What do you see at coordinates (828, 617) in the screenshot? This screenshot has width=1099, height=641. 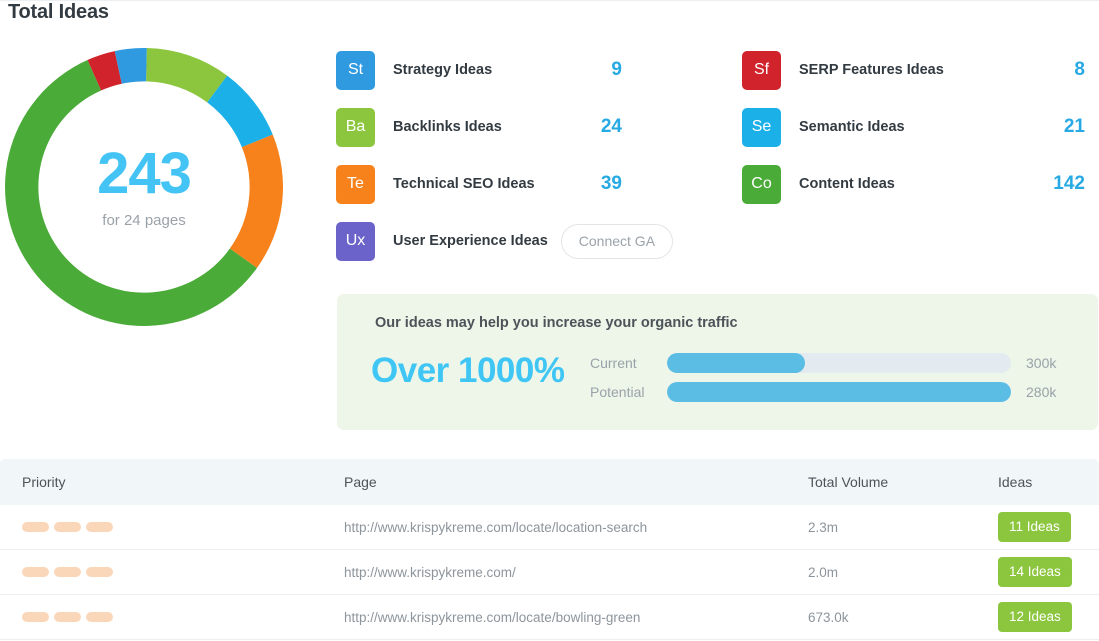 I see `total-volume-value: 673.0k` at bounding box center [828, 617].